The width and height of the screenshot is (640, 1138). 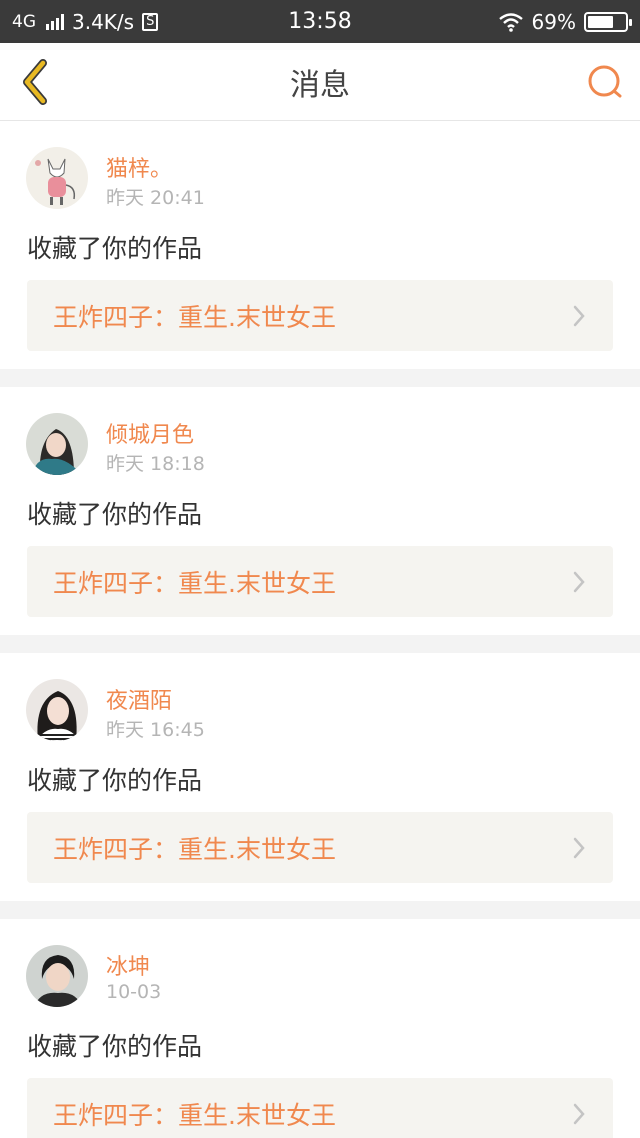 What do you see at coordinates (55, 21) in the screenshot?
I see `signal-icon` at bounding box center [55, 21].